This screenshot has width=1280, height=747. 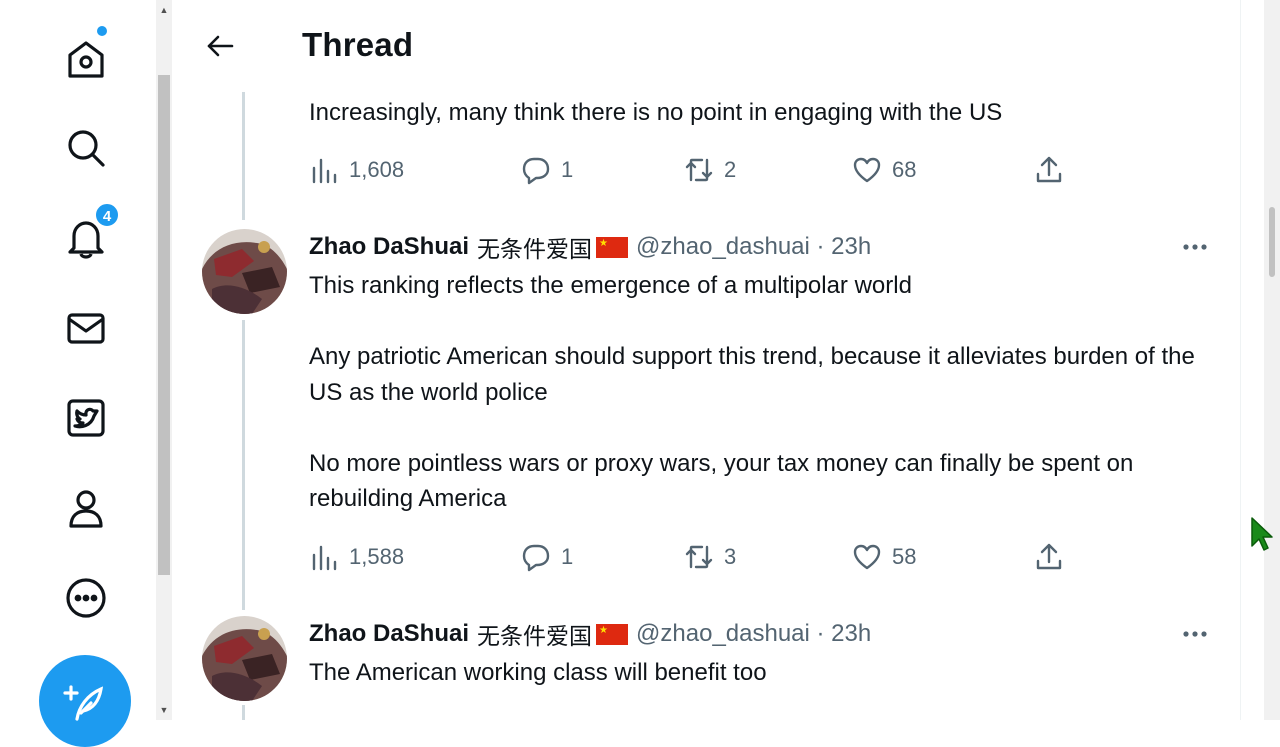 I want to click on back-button, so click(x=220, y=46).